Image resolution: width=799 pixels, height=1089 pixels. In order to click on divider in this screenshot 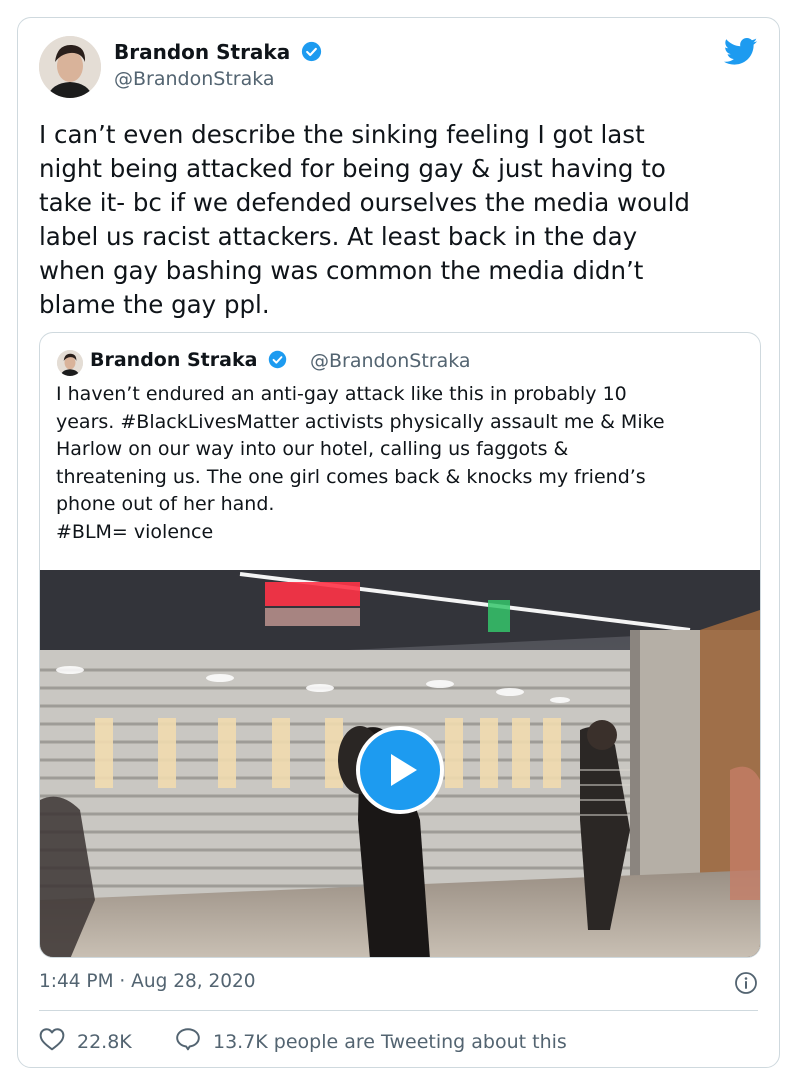, I will do `click(398, 1010)`.